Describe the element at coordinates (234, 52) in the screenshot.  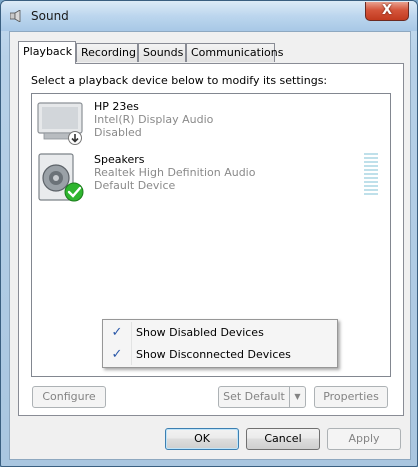
I see `tab-communications: Communications` at that location.